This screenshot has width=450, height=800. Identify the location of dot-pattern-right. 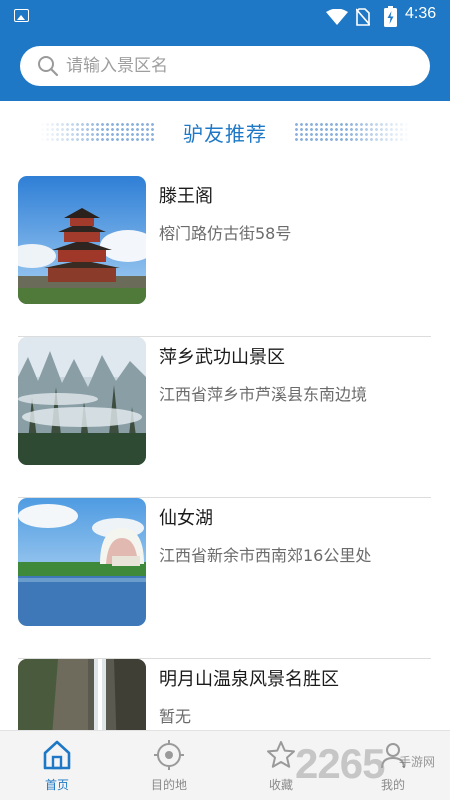
(352, 132).